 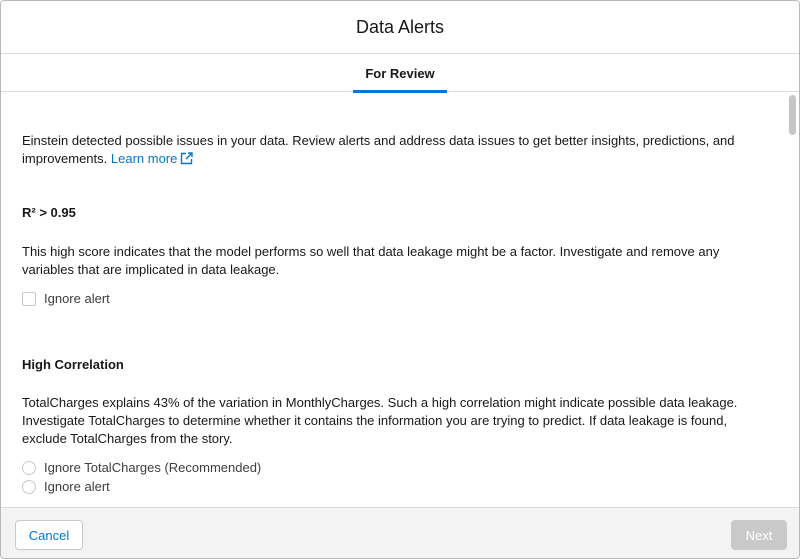 What do you see at coordinates (793, 300) in the screenshot?
I see `vertical-scrollbar` at bounding box center [793, 300].